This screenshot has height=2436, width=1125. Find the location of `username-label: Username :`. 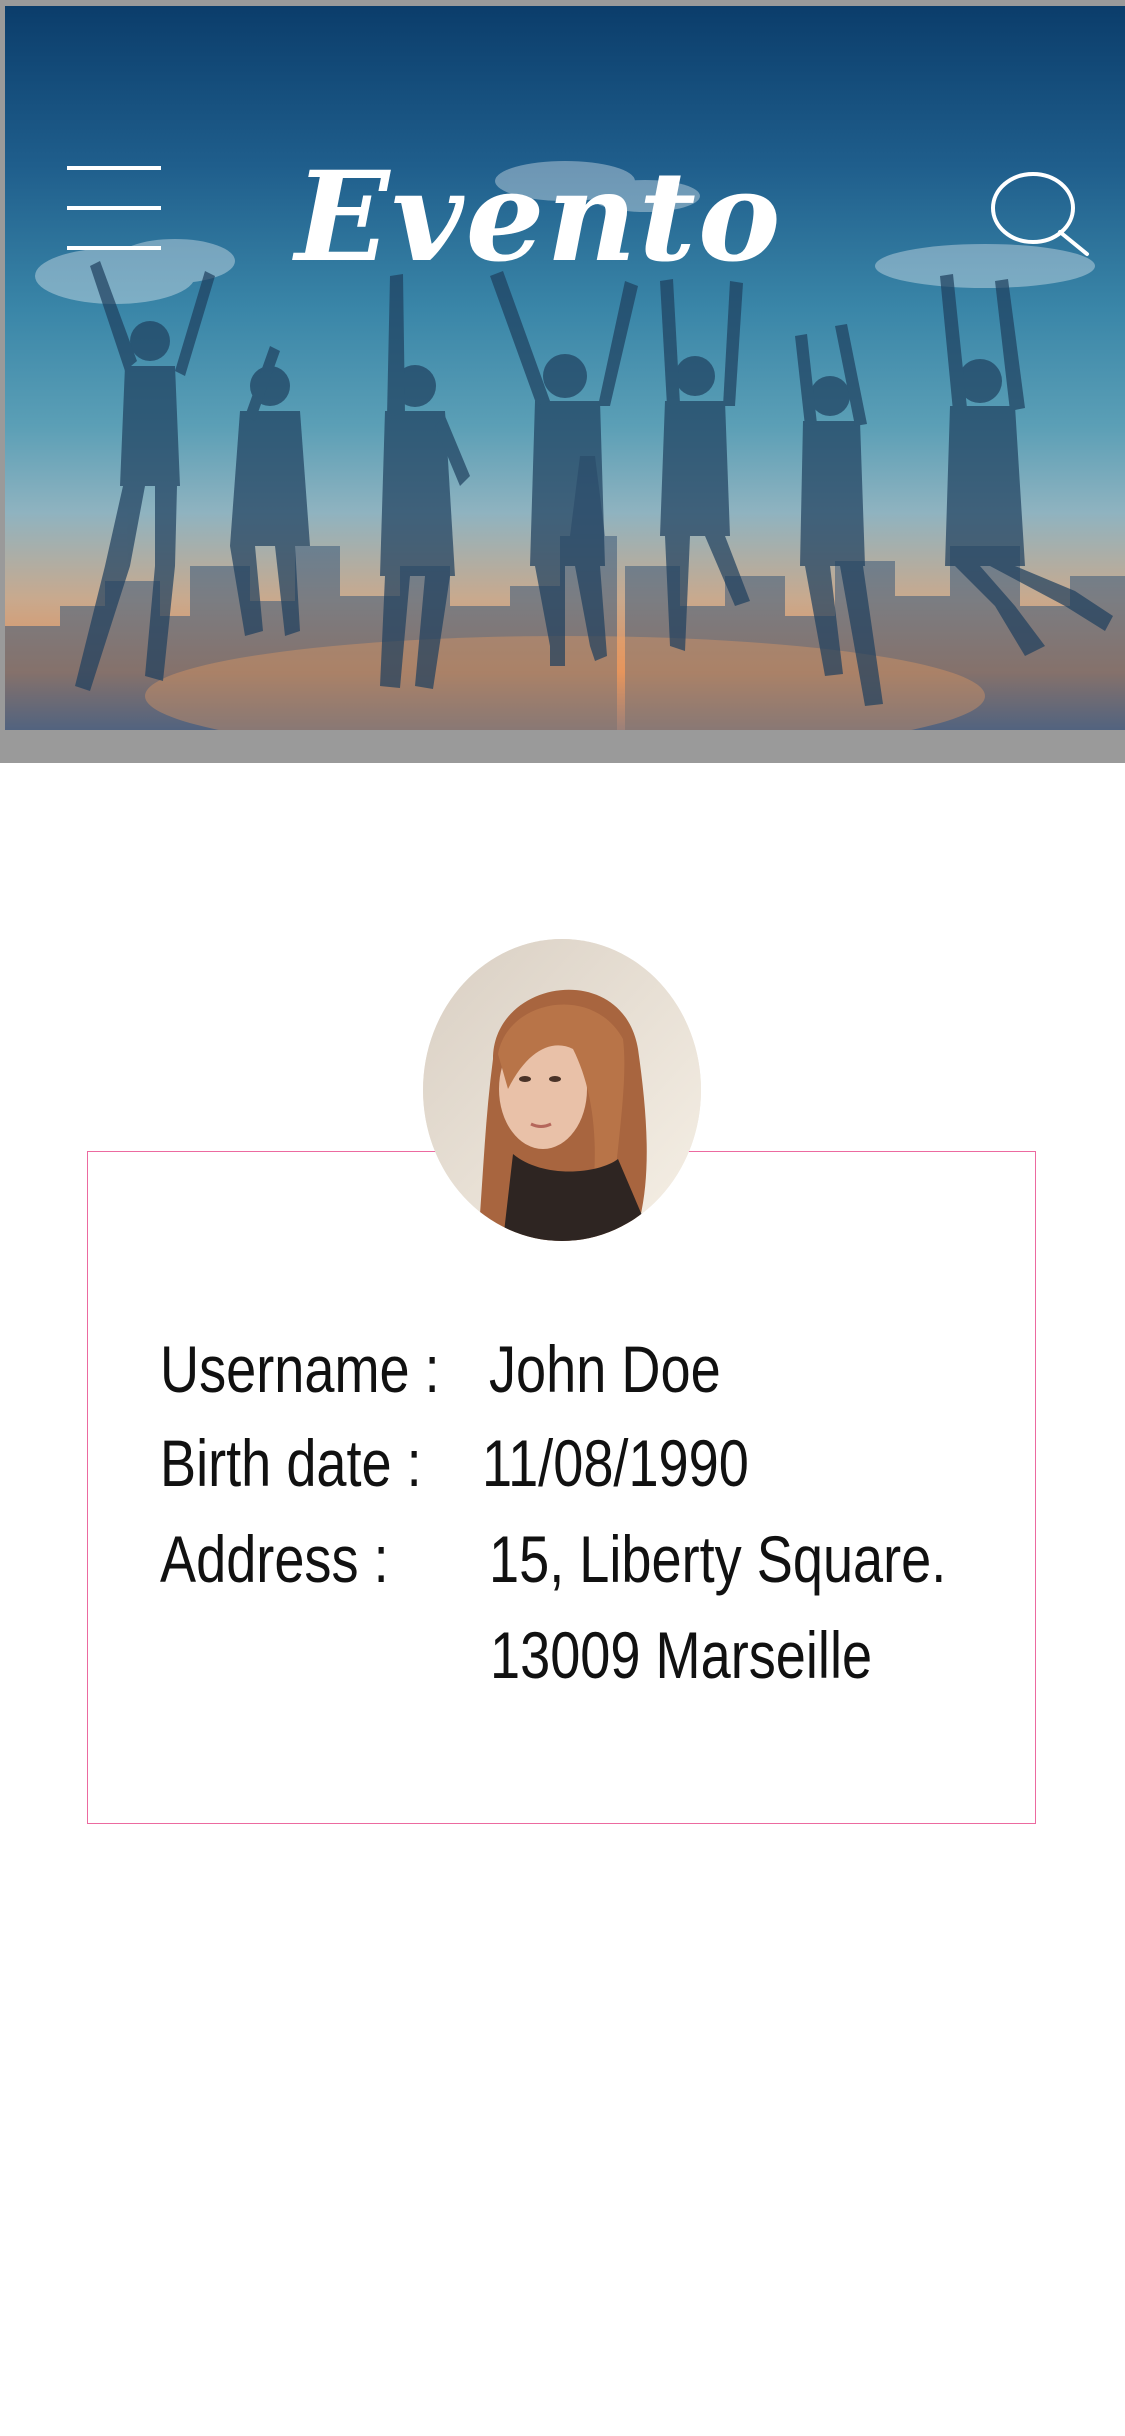

username-label: Username : is located at coordinates (300, 1369).